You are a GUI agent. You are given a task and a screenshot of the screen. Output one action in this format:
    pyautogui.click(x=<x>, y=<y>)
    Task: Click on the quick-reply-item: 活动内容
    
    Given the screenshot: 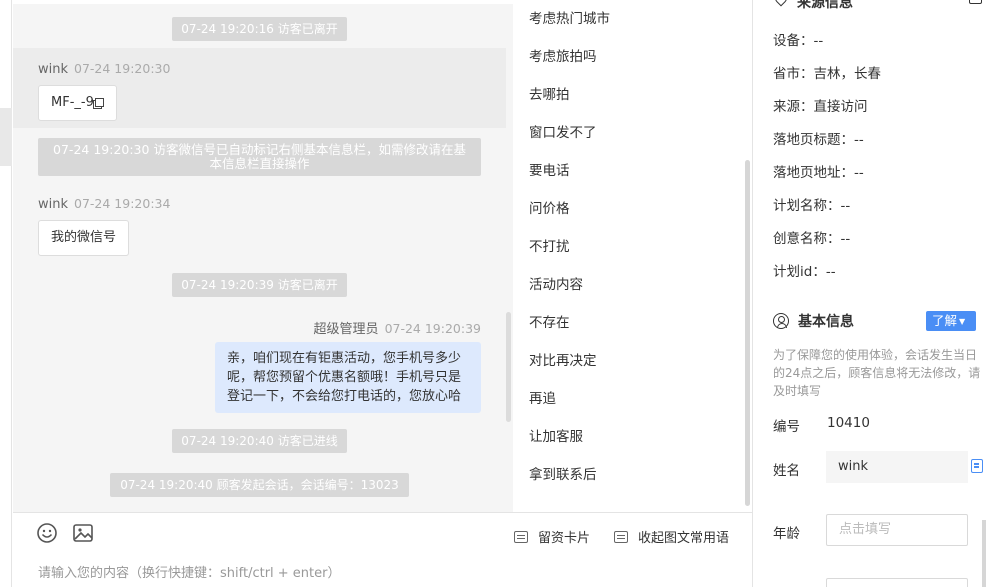 What is the action you would take?
    pyautogui.click(x=556, y=283)
    